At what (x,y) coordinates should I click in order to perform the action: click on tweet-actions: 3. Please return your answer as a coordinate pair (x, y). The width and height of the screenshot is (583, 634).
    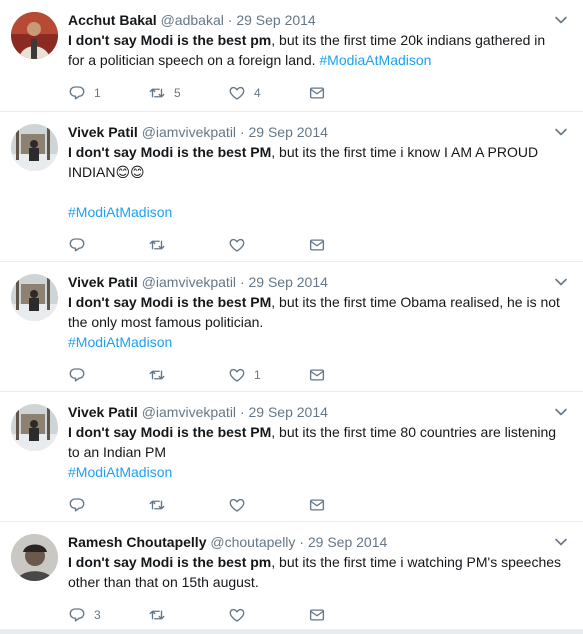
    Looking at the image, I should click on (319, 615).